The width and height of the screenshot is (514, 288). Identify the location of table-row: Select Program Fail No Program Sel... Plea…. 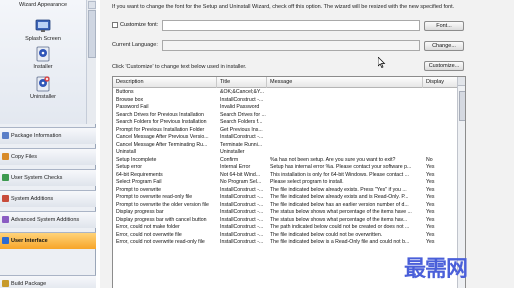
(285, 183).